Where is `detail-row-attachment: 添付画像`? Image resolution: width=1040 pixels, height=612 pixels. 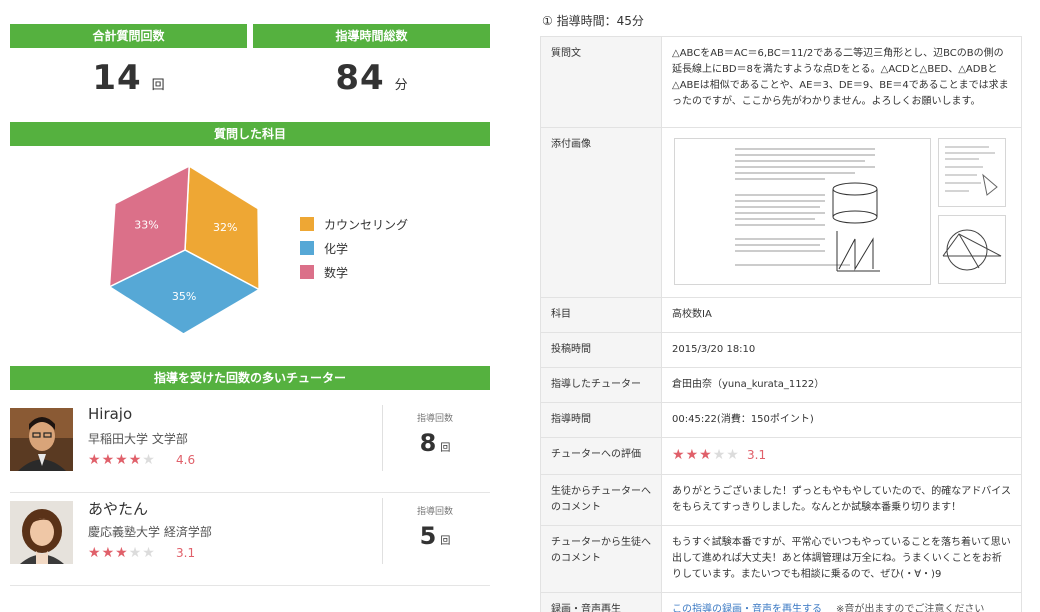 detail-row-attachment: 添付画像 is located at coordinates (781, 212).